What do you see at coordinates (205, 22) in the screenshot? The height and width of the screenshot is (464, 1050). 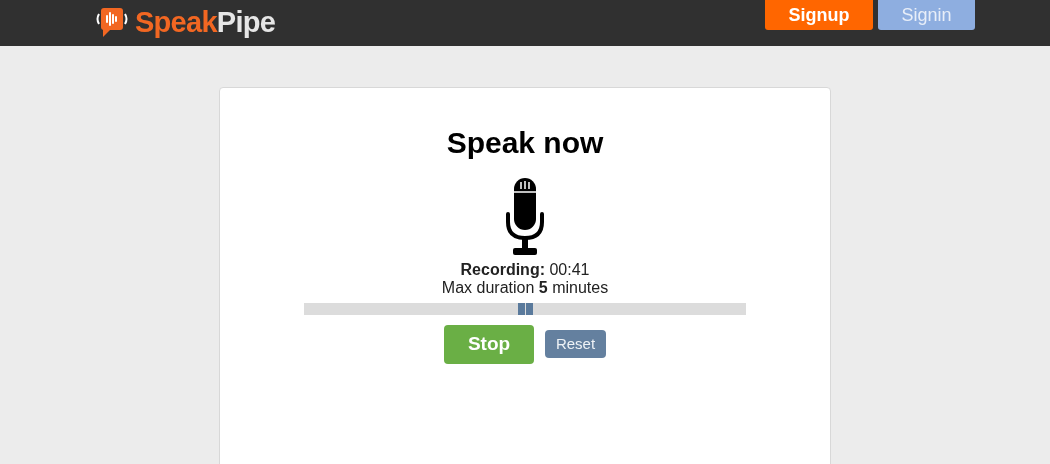 I see `logo-text: SpeakPipe` at bounding box center [205, 22].